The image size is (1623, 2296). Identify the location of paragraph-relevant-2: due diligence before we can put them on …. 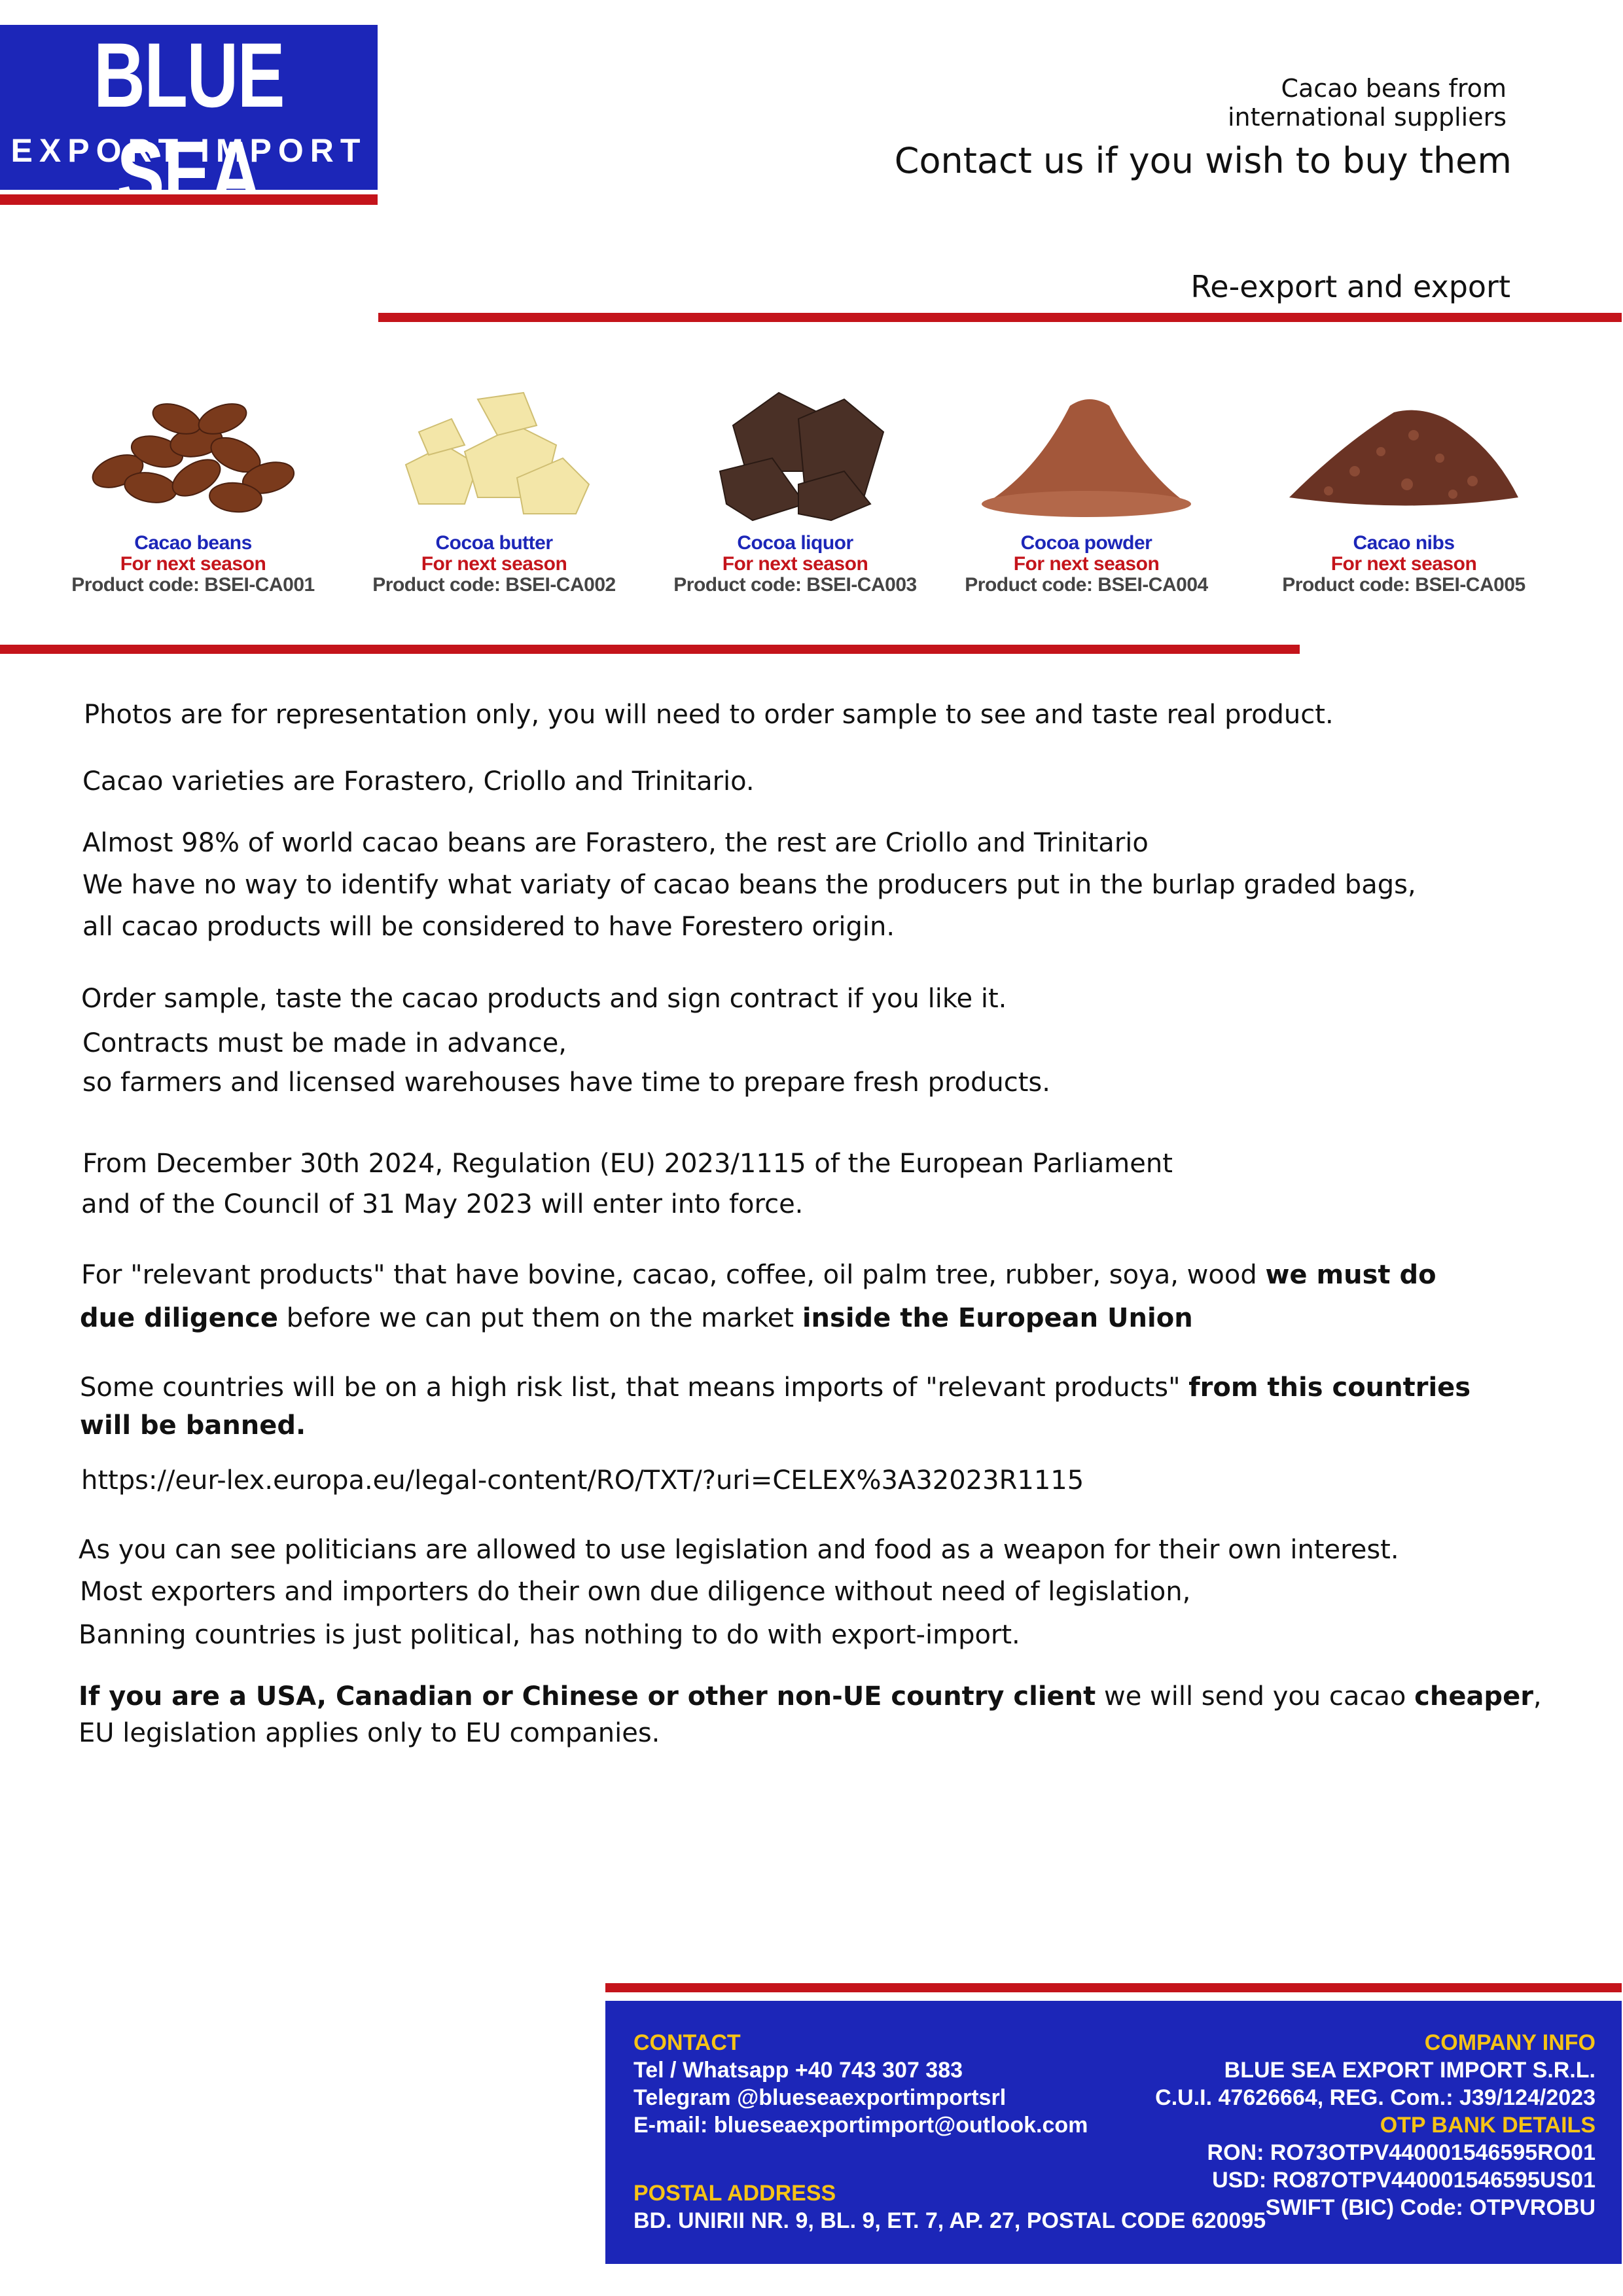
(636, 1318).